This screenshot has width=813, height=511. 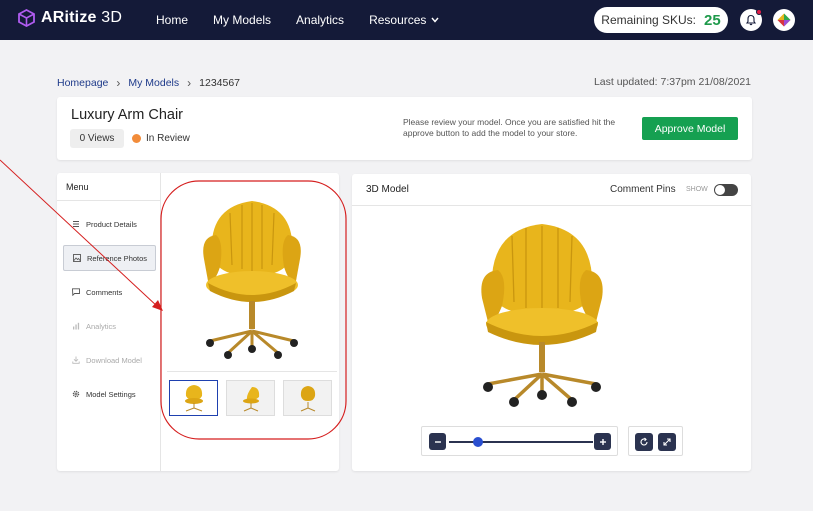 I want to click on notification-dot, so click(x=759, y=12).